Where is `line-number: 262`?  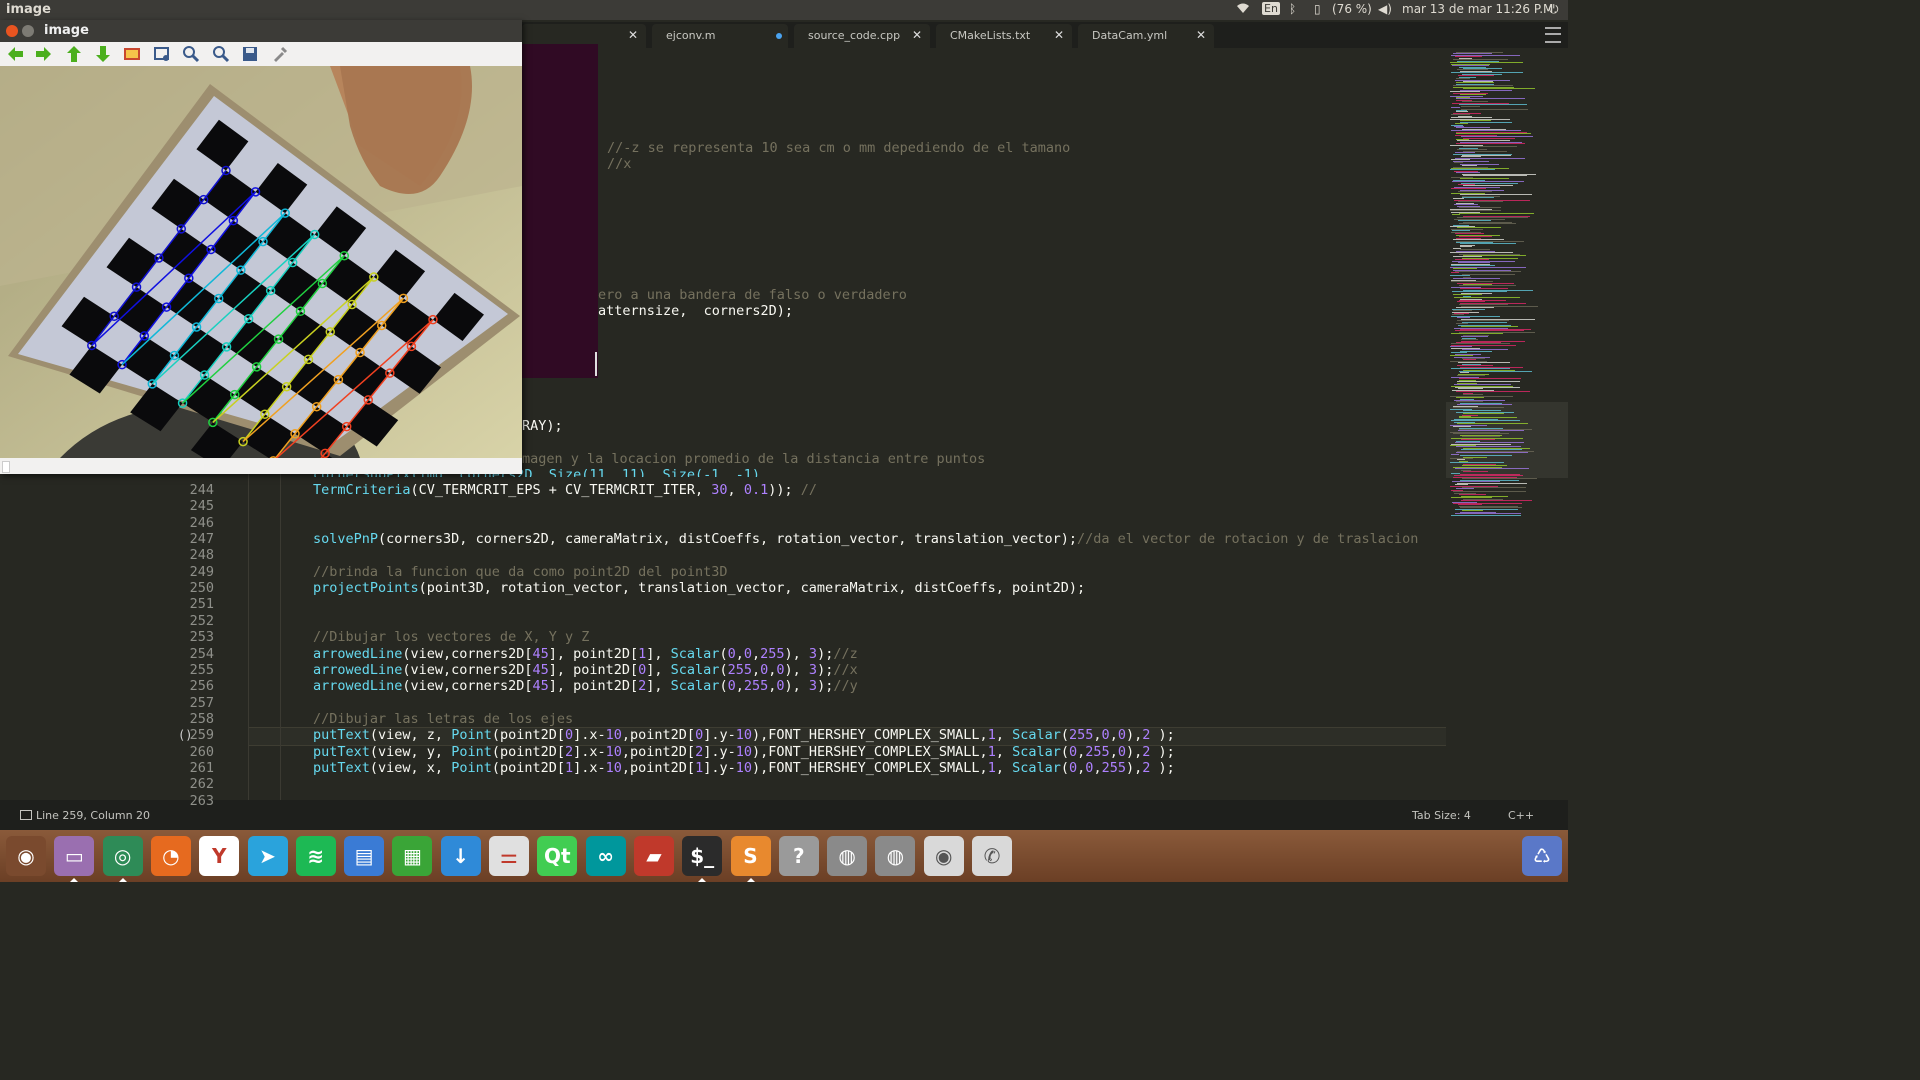
line-number: 262 is located at coordinates (201, 784).